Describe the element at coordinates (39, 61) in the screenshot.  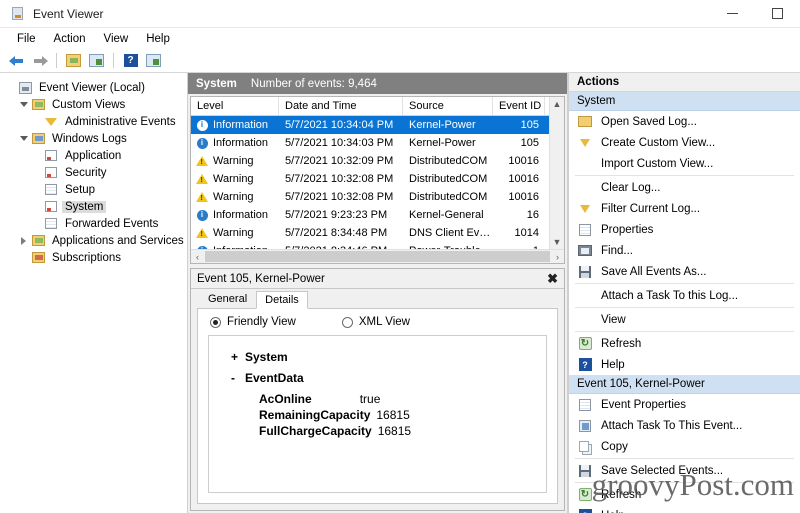
I see `forward-icon` at that location.